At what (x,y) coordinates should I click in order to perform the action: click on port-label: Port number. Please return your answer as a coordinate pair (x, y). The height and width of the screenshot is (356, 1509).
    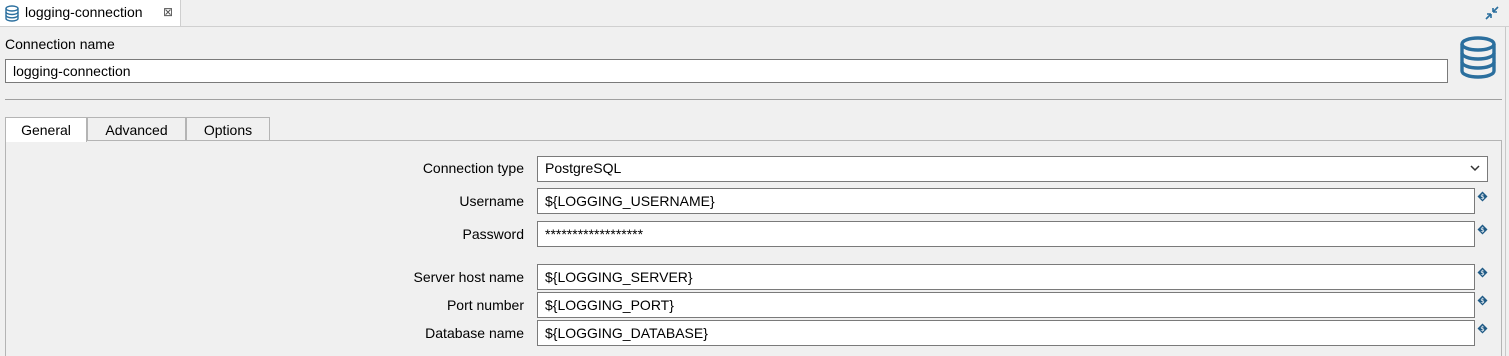
    Looking at the image, I should click on (485, 305).